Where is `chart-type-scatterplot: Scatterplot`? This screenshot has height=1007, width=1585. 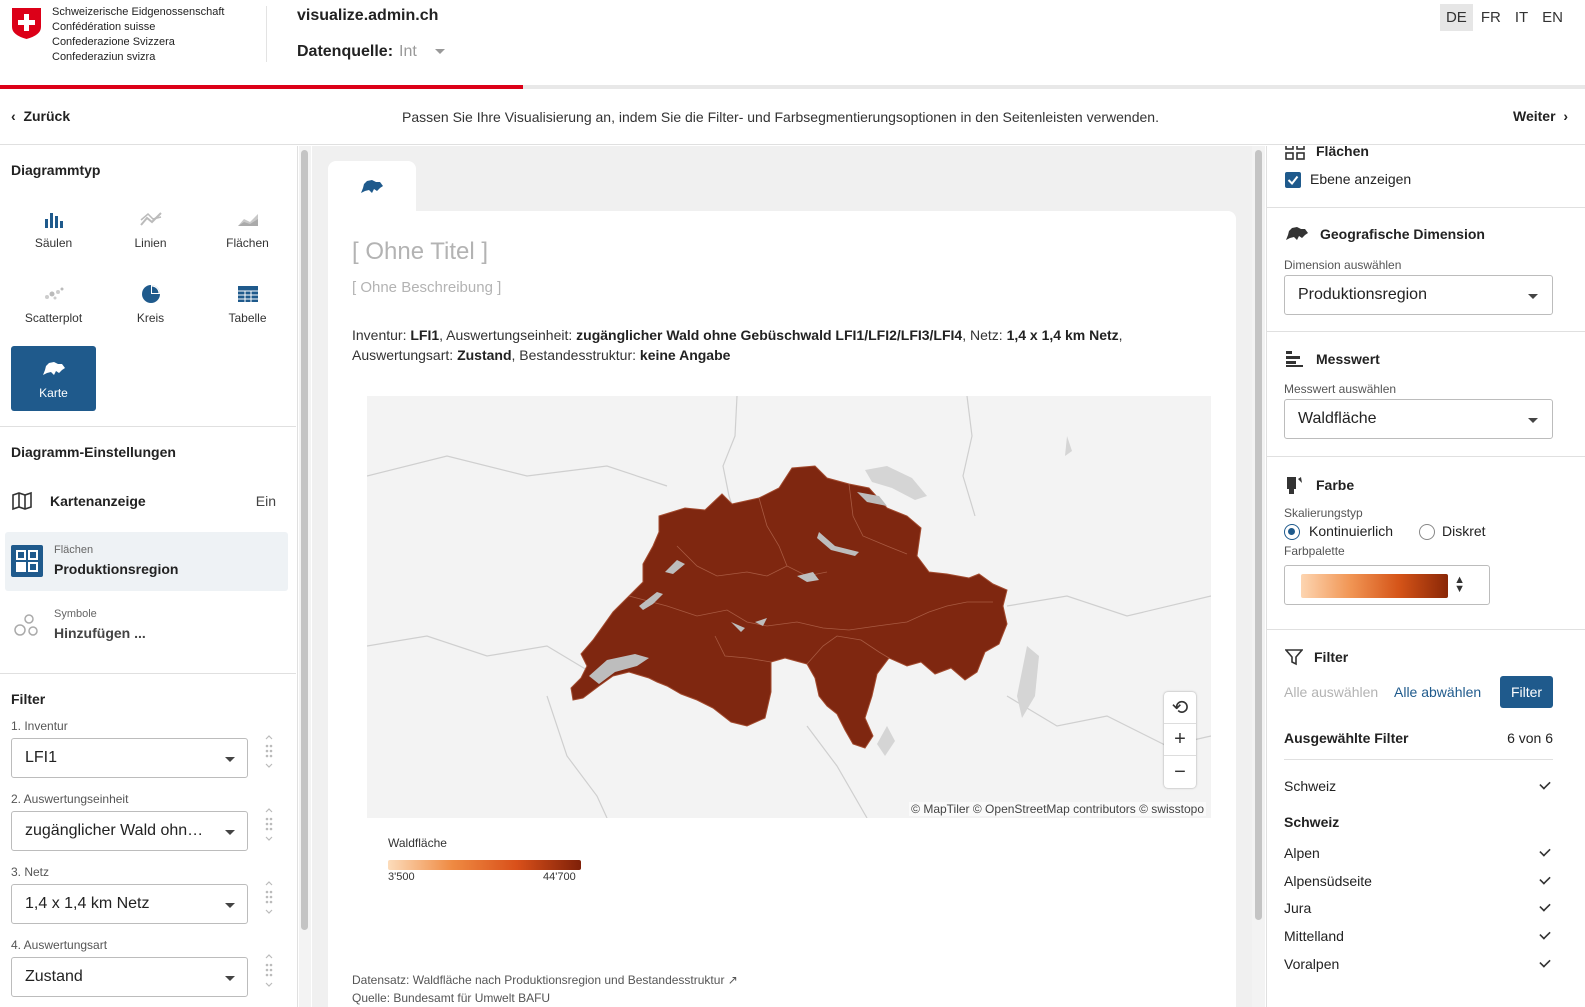
chart-type-scatterplot: Scatterplot is located at coordinates (53, 303).